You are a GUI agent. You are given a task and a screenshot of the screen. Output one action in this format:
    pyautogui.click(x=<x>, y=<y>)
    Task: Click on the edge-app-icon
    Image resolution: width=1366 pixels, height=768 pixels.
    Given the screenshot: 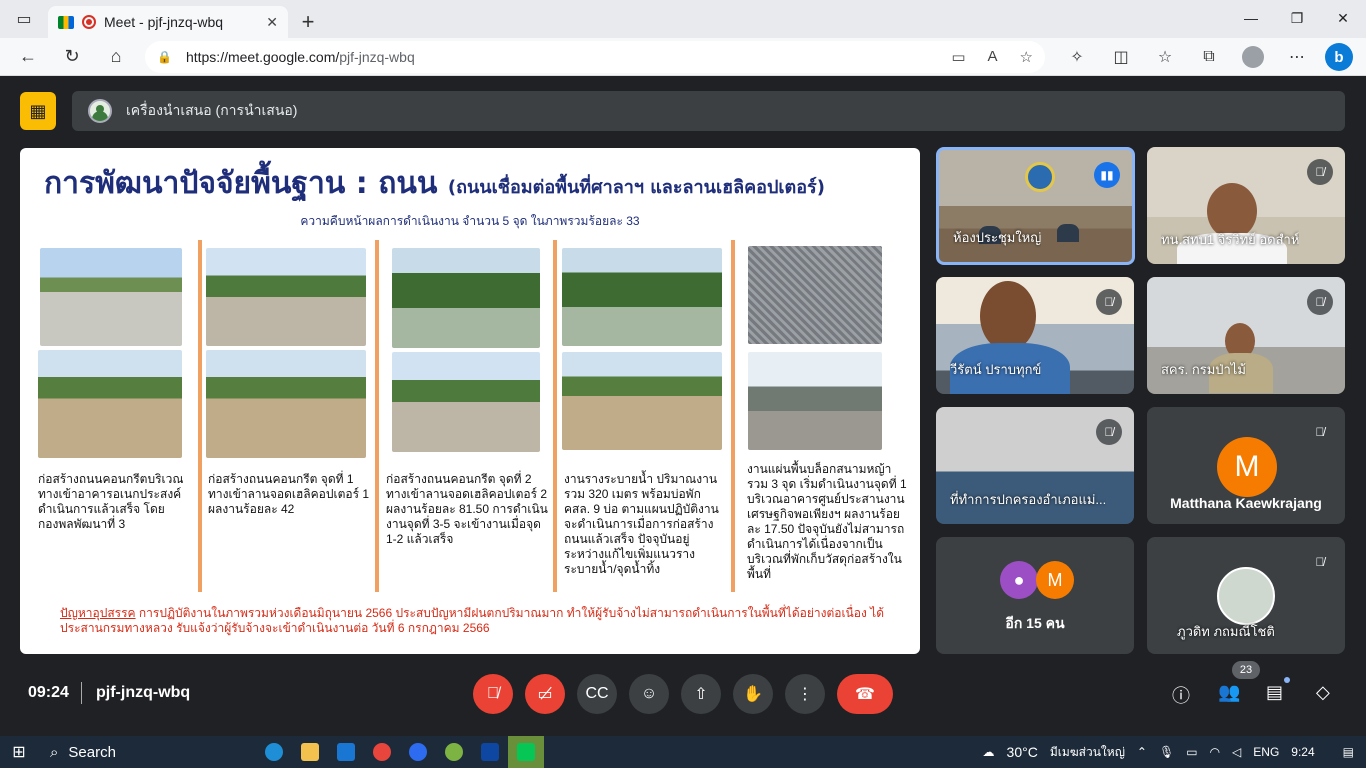 What is the action you would take?
    pyautogui.click(x=274, y=752)
    